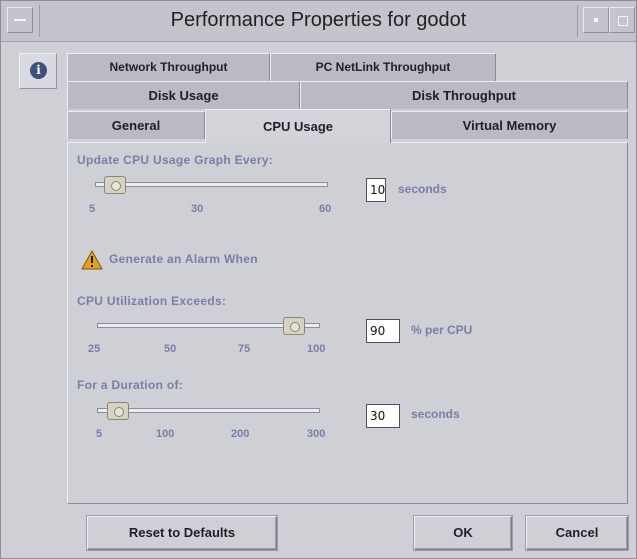  Describe the element at coordinates (442, 330) in the screenshot. I see `cpu-utilization-unit: % per CPU` at that location.